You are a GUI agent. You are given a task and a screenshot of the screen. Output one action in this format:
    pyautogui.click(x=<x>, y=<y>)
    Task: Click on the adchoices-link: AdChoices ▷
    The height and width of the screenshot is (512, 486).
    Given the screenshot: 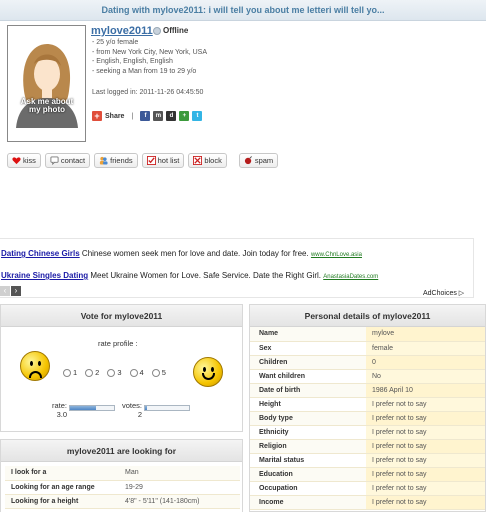 What is the action you would take?
    pyautogui.click(x=443, y=293)
    